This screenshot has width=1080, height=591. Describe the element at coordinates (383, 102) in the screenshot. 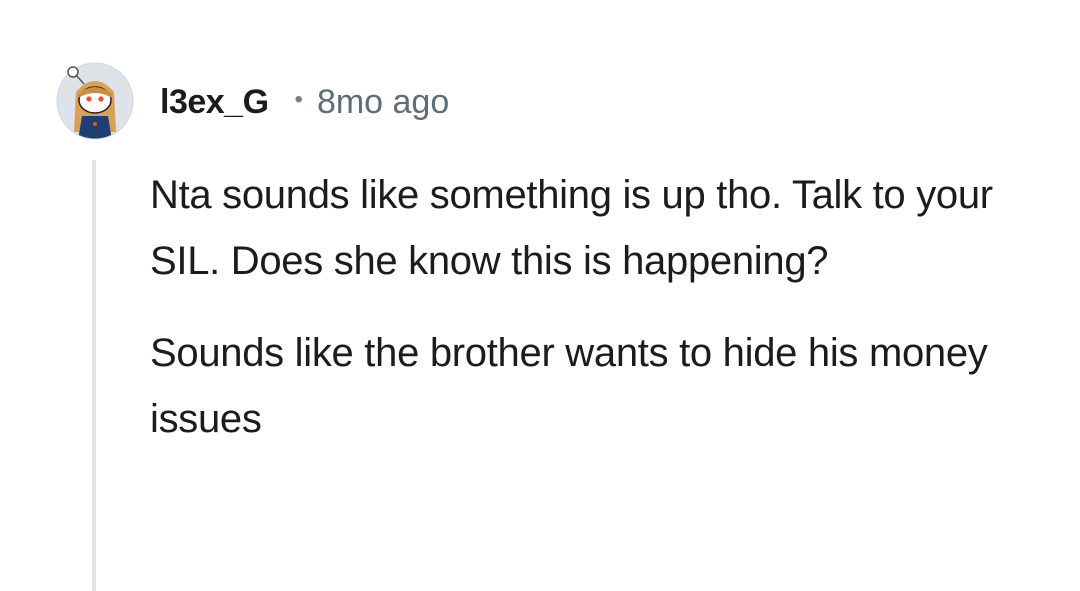

I see `comment-timestamp: 8mo ago` at that location.